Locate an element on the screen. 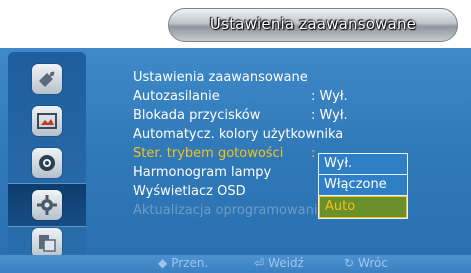 This screenshot has width=471, height=273. hint-enter: ⏎ Weidź is located at coordinates (279, 263).